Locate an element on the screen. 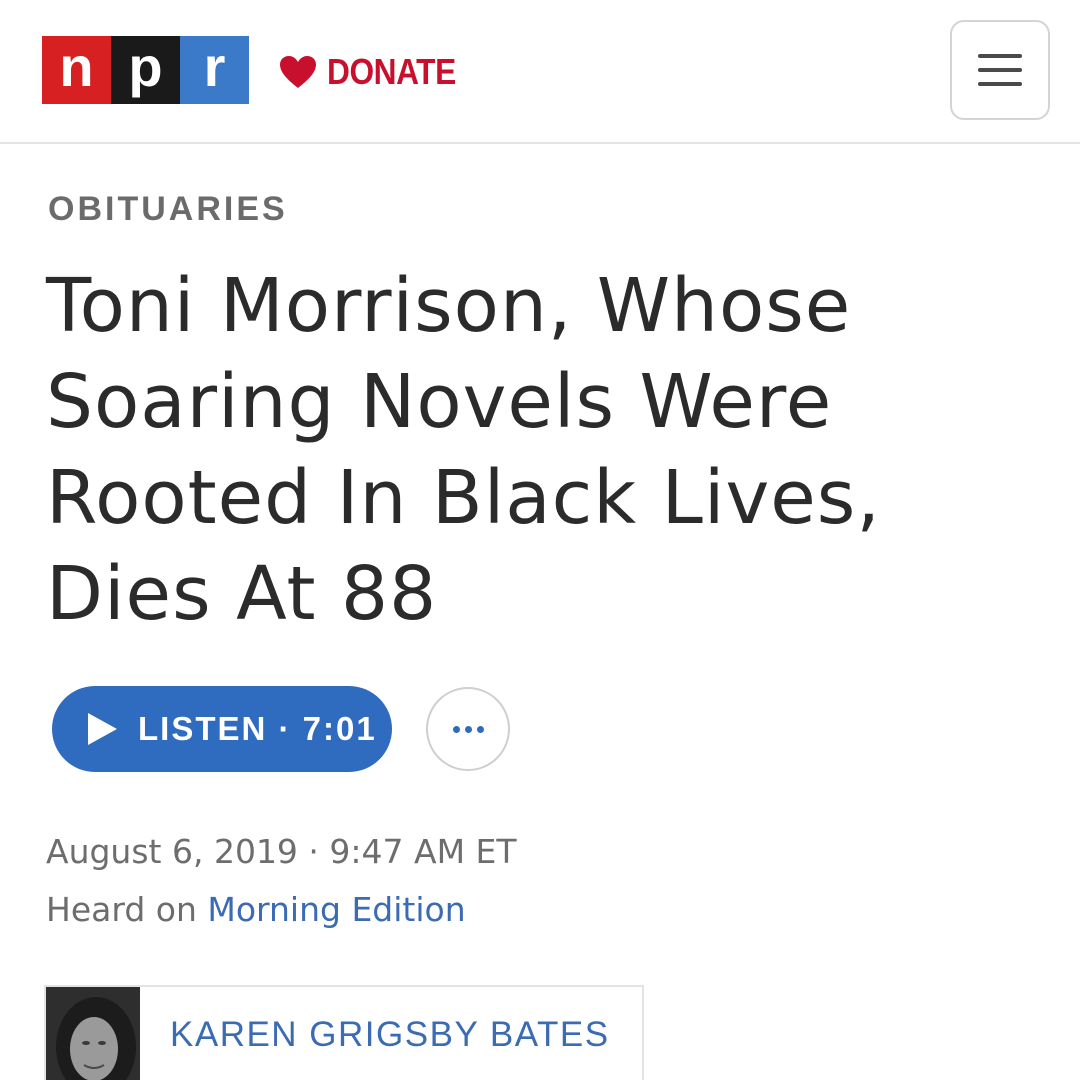 This screenshot has height=1080, width=1080. headline-line: Rooted In Black Lives, is located at coordinates (463, 498).